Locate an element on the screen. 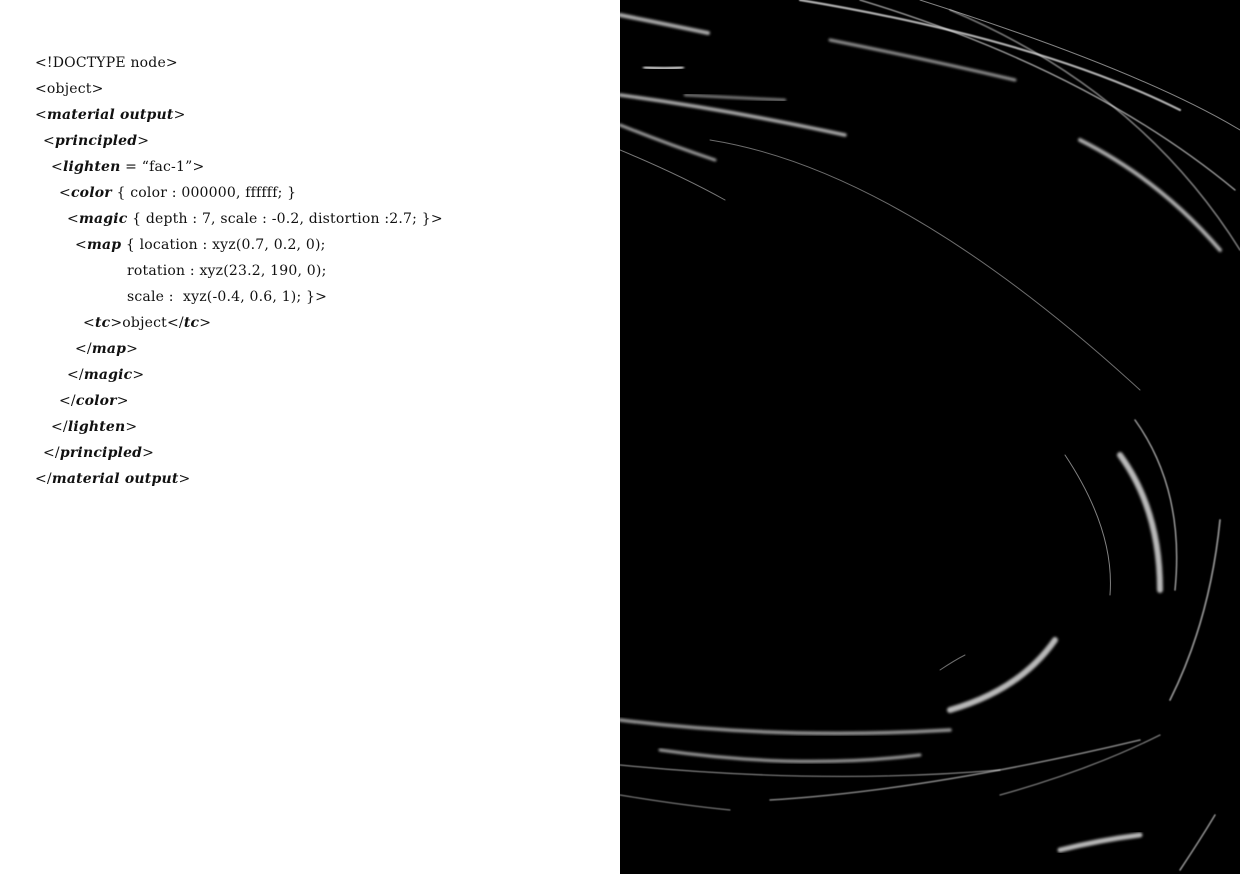 This screenshot has width=1240, height=874. code-line-material-output-open: <material output> is located at coordinates (110, 115).